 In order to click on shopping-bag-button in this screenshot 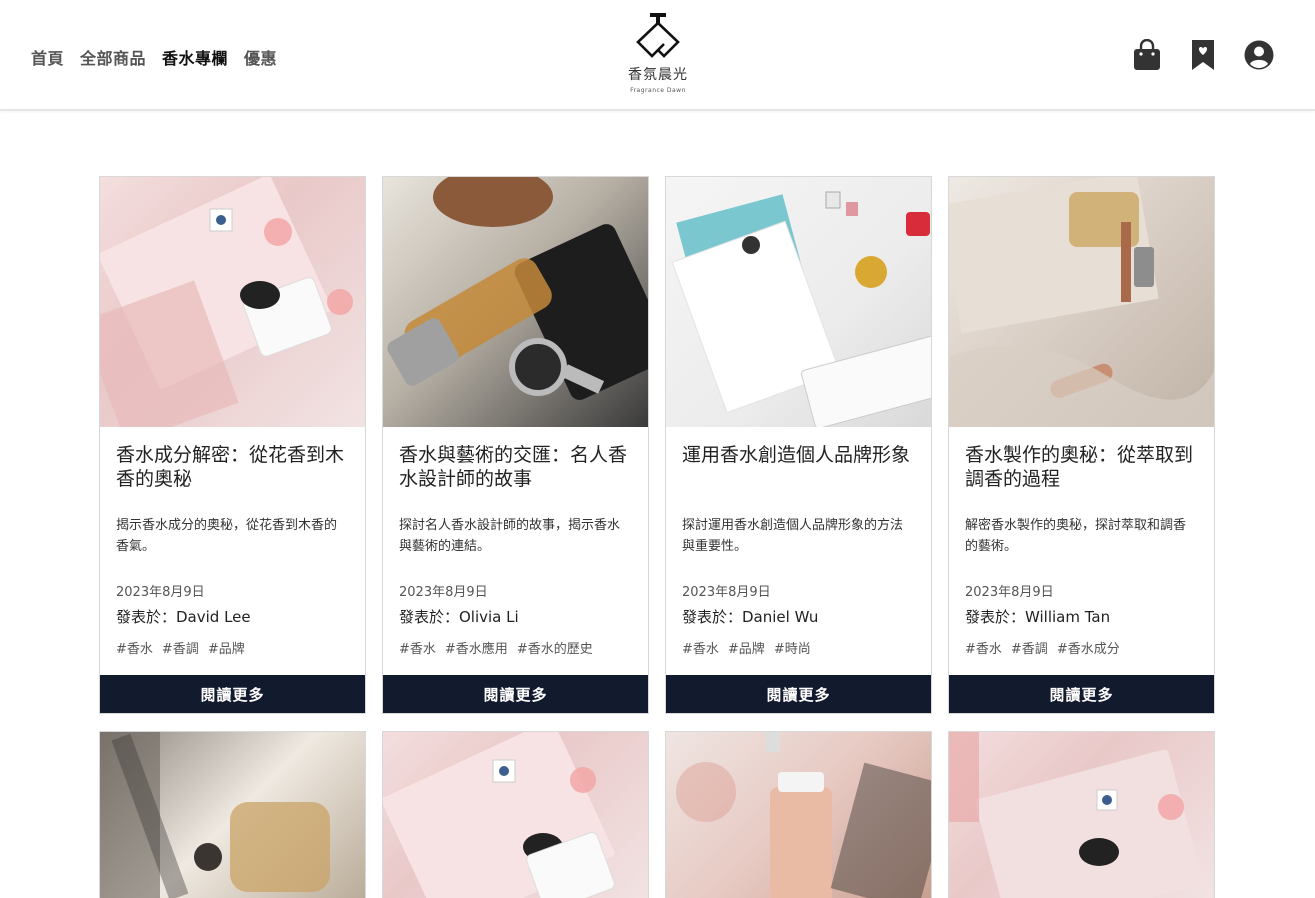, I will do `click(1147, 55)`.